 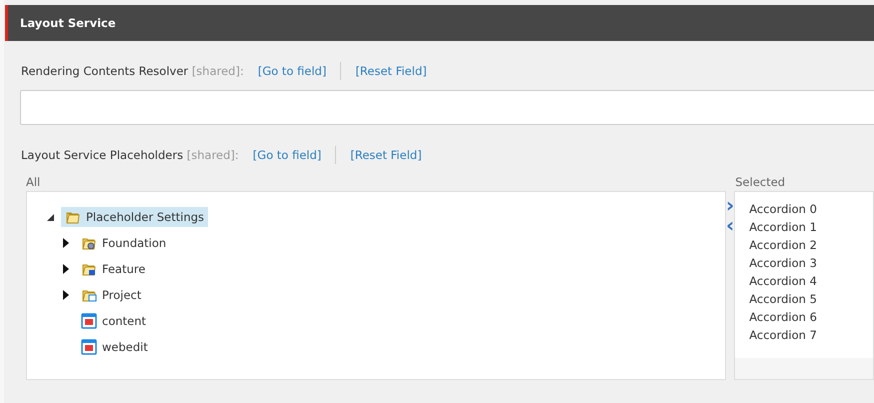 I want to click on tree-item: Project, so click(x=111, y=295).